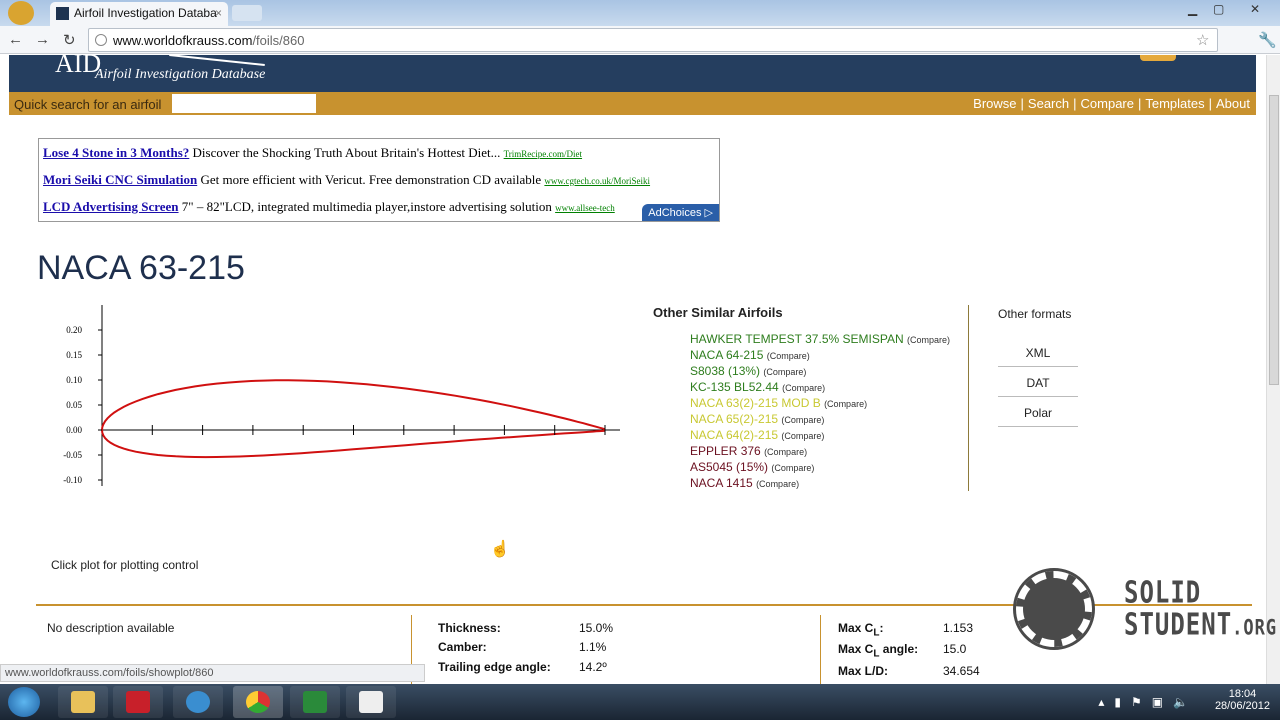  Describe the element at coordinates (278, 40) in the screenshot. I see `url-path: /foils/860` at that location.